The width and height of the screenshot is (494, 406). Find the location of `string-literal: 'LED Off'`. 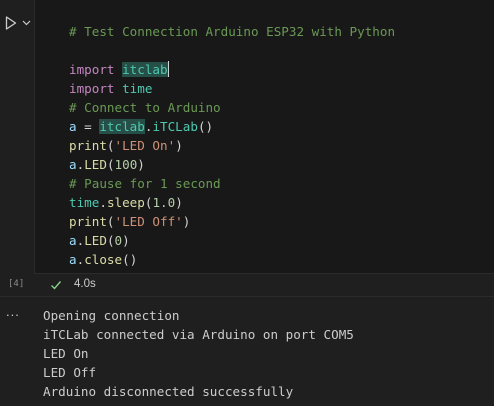

string-literal: 'LED Off' is located at coordinates (148, 221).